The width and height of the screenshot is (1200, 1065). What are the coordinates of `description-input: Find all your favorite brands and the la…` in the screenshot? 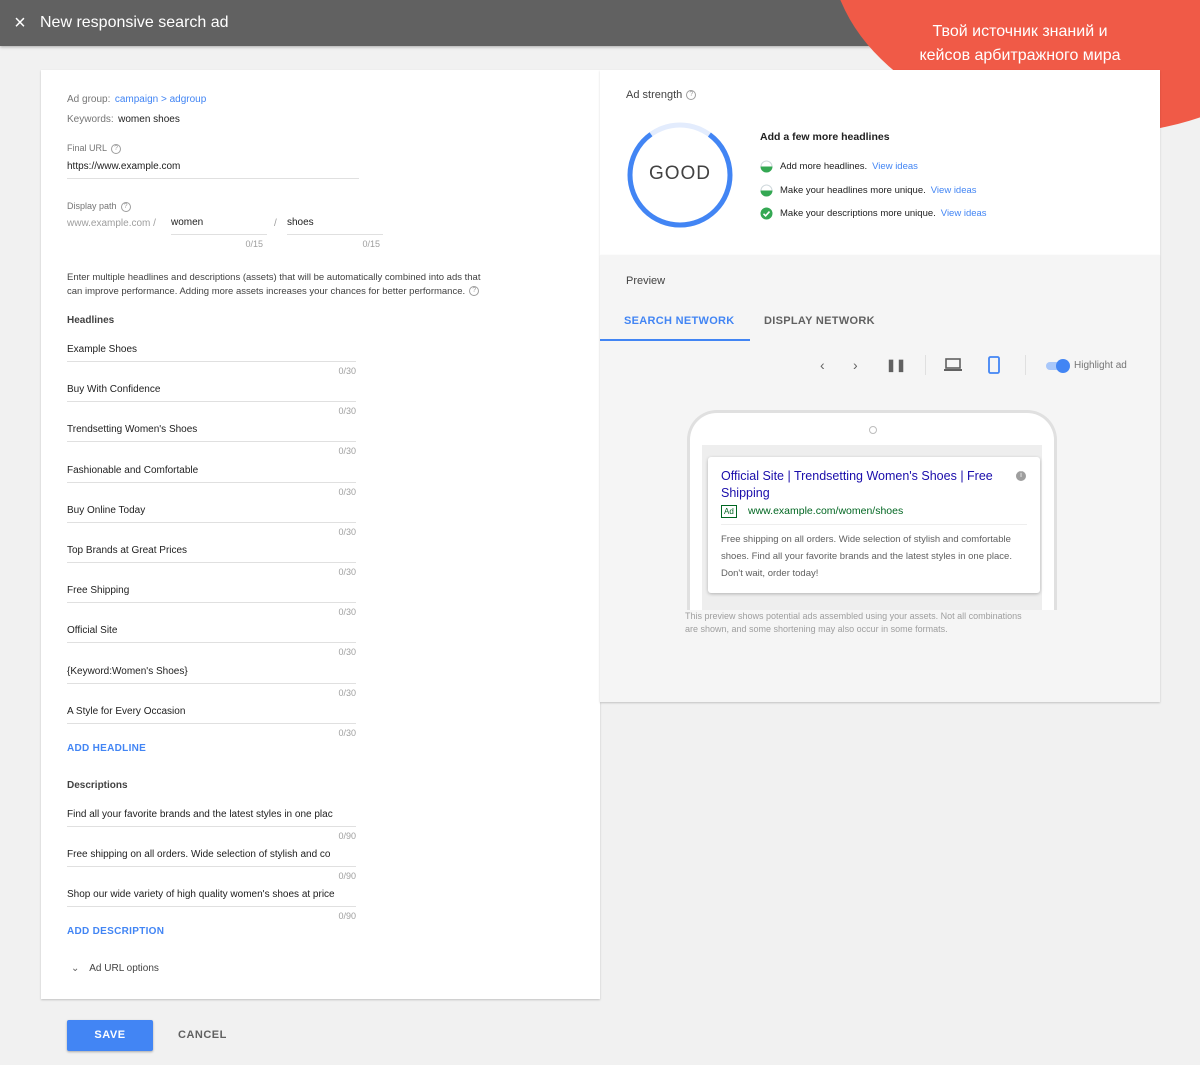 It's located at (211, 812).